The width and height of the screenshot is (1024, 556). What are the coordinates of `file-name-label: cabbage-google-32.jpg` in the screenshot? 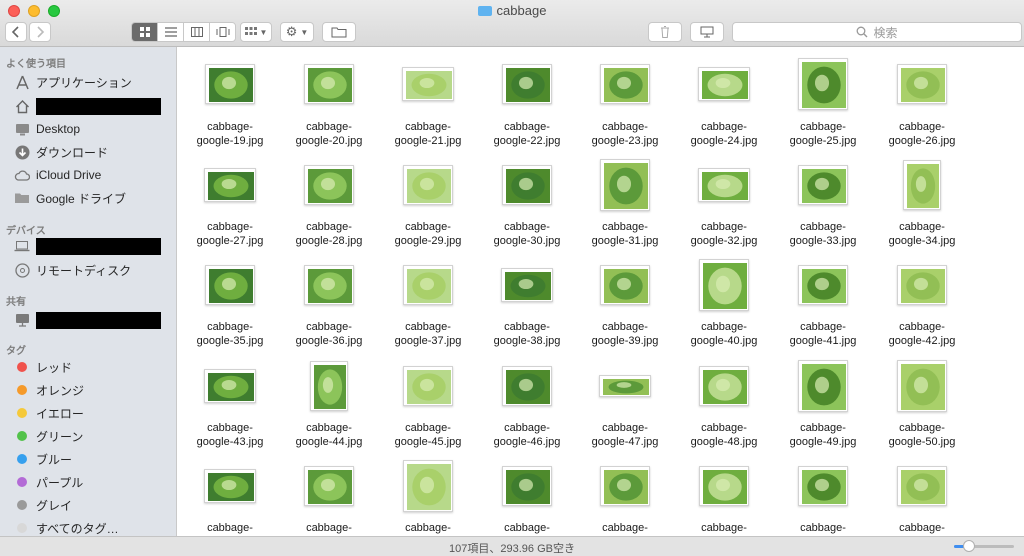 It's located at (724, 234).